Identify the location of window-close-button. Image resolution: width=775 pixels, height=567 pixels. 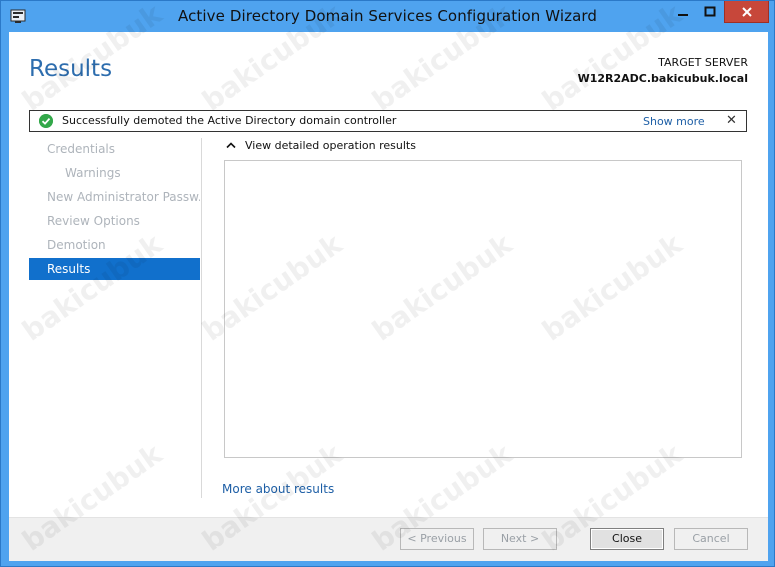
(746, 12).